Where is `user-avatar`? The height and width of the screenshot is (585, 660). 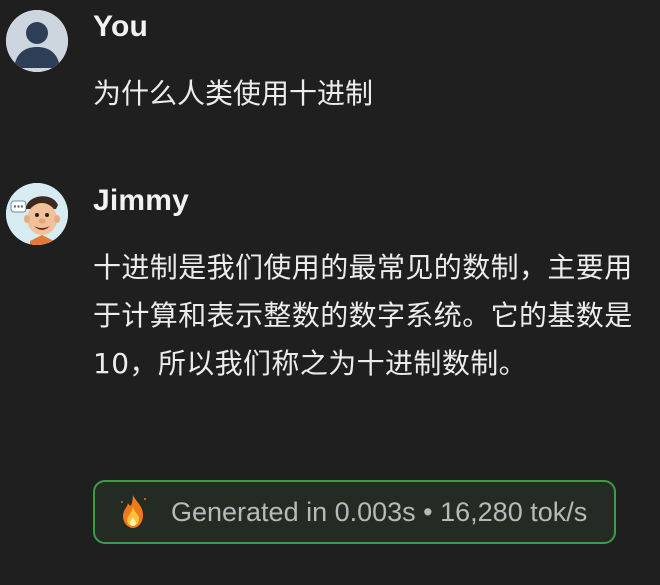
user-avatar is located at coordinates (37, 41).